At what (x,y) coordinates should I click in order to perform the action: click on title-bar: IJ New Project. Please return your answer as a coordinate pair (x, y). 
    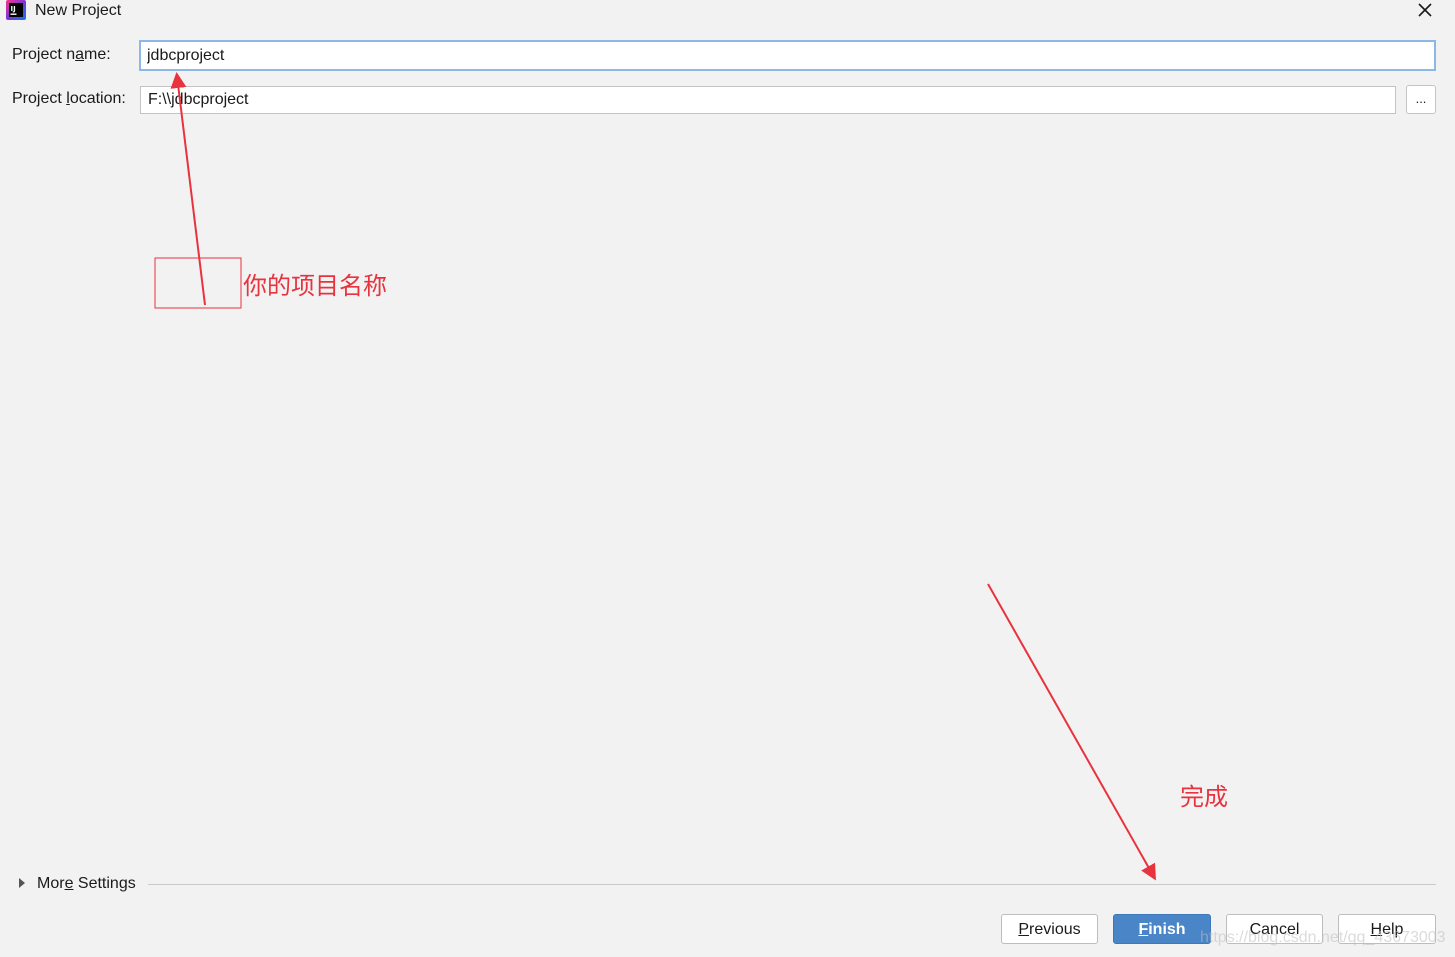
    Looking at the image, I should click on (727, 11).